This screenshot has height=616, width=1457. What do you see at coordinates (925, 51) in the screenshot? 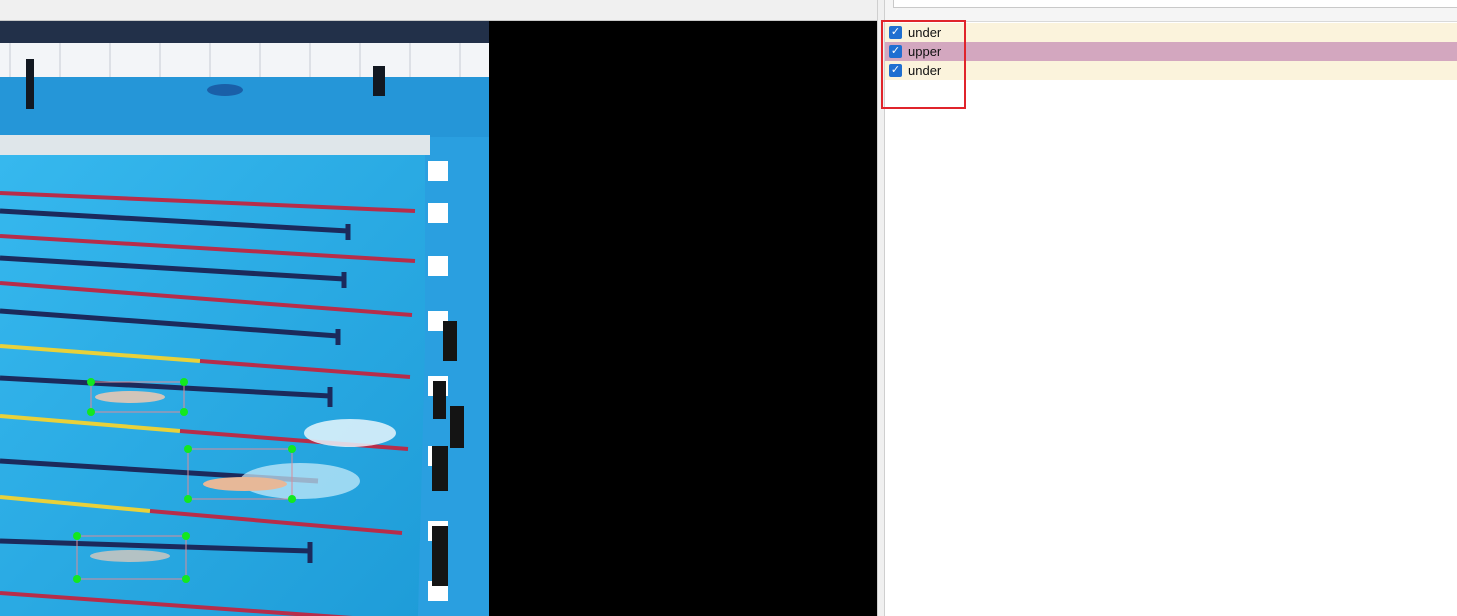
I see `label-text: upper` at bounding box center [925, 51].